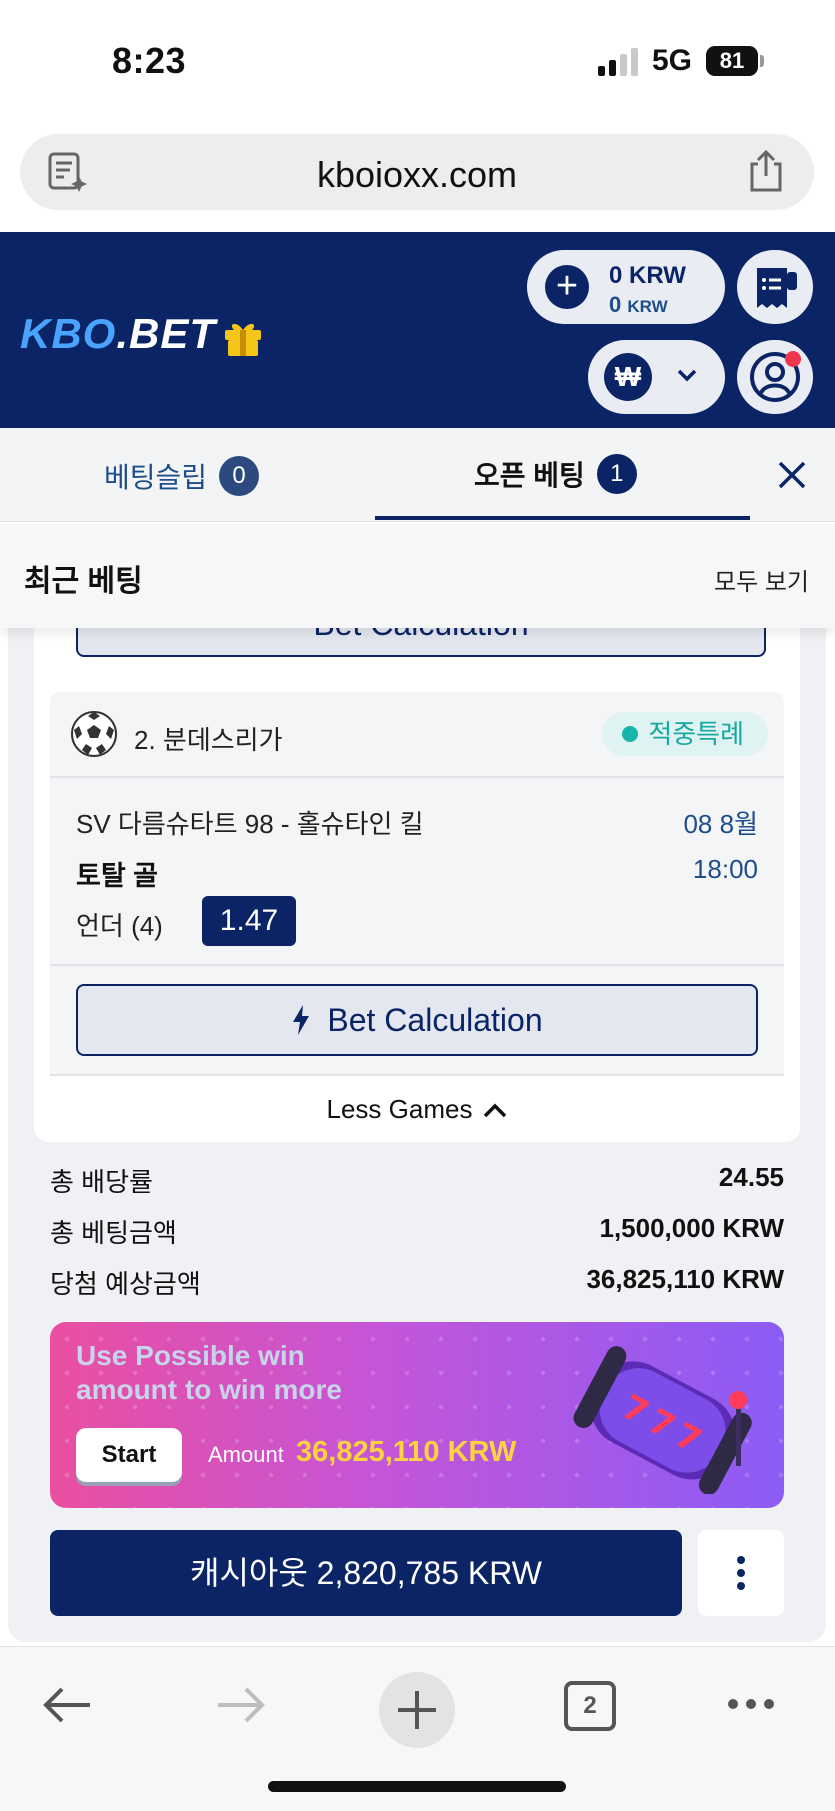  Describe the element at coordinates (94, 734) in the screenshot. I see `soccer-ball-icon` at that location.